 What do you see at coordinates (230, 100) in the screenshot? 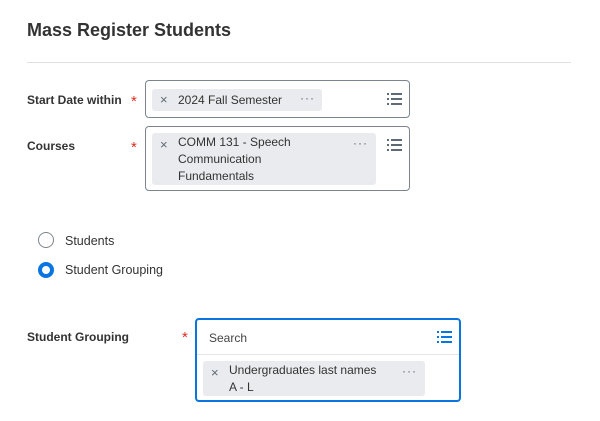
I see `selected-item-label: 2024 Fall Semester` at bounding box center [230, 100].